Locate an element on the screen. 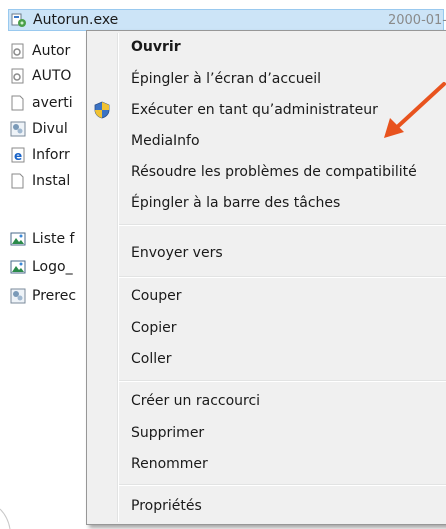 This screenshot has height=529, width=446. menu-item-run-as-administrator: Exécuter en tant qu’administrateur is located at coordinates (254, 110).